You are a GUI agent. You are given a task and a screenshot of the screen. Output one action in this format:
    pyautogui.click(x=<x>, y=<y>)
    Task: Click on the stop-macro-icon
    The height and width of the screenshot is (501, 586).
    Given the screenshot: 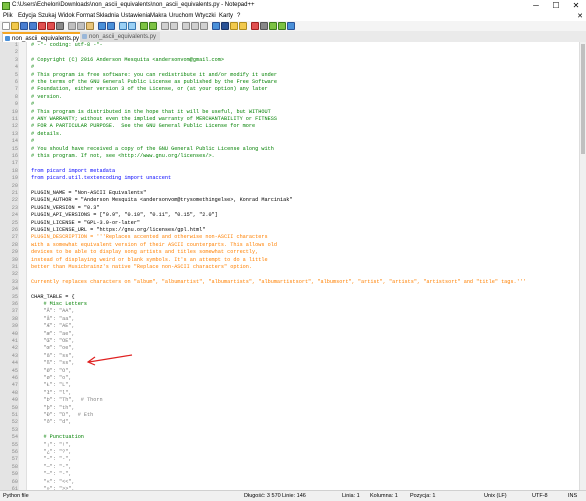 What is the action you would take?
    pyautogui.click(x=264, y=26)
    